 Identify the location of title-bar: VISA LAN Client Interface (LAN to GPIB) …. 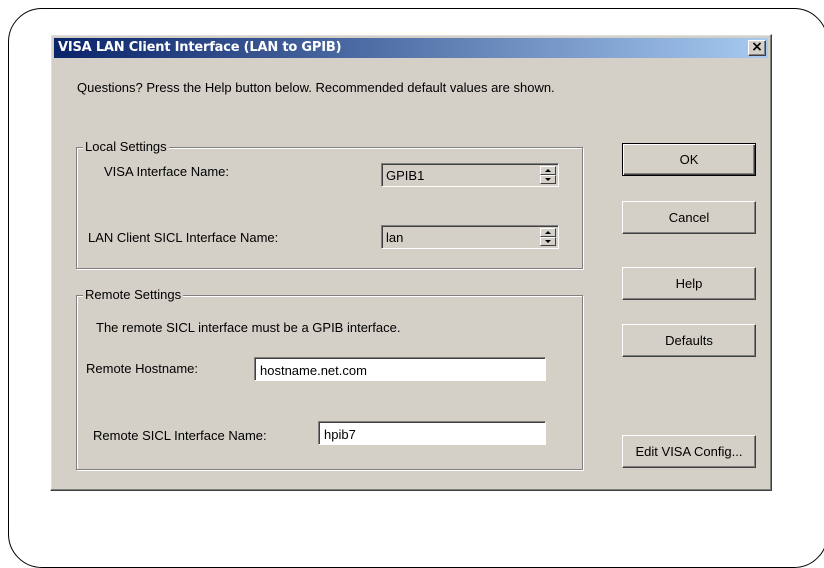
(411, 48).